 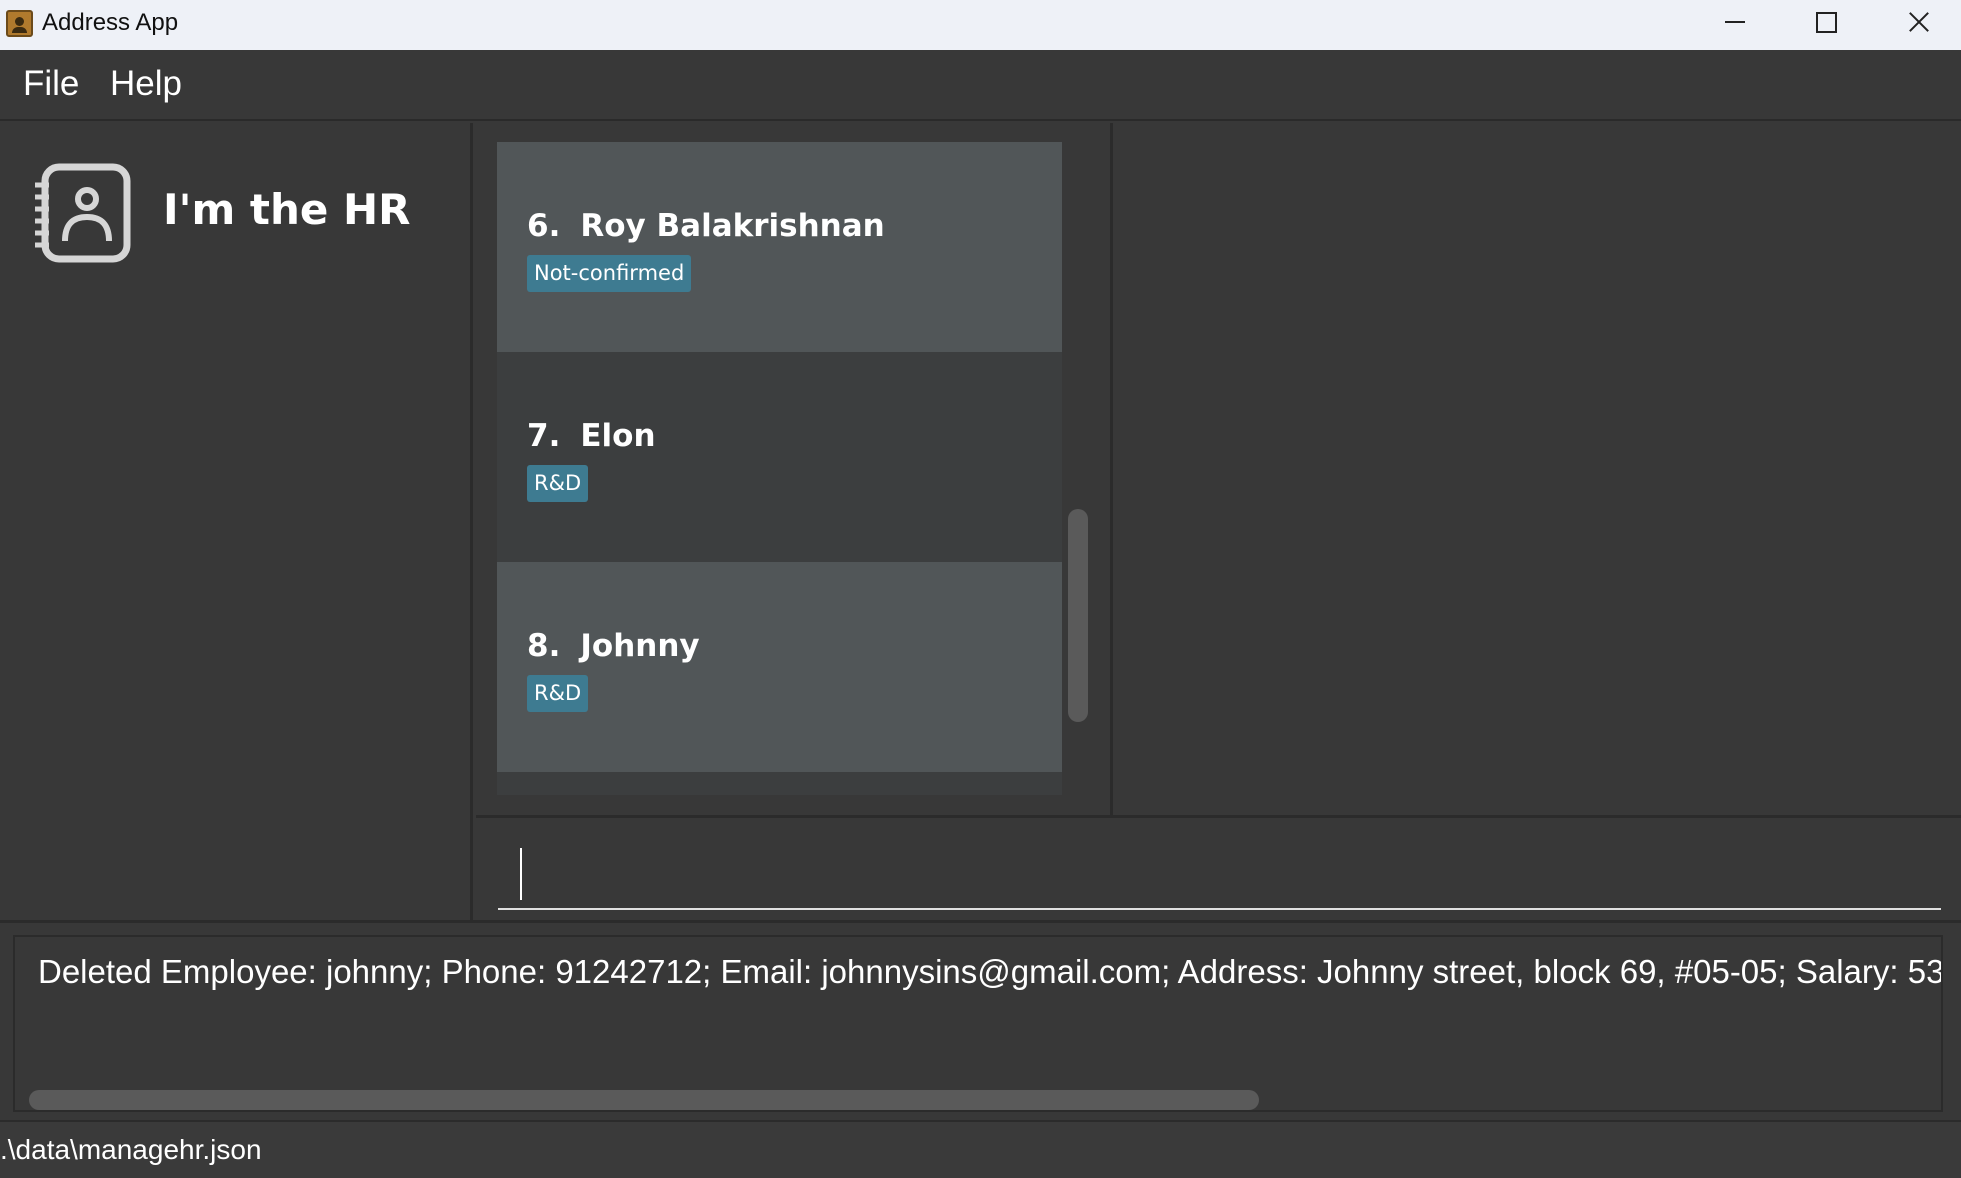 What do you see at coordinates (644, 1100) in the screenshot?
I see `result-horizontal-scrollbar` at bounding box center [644, 1100].